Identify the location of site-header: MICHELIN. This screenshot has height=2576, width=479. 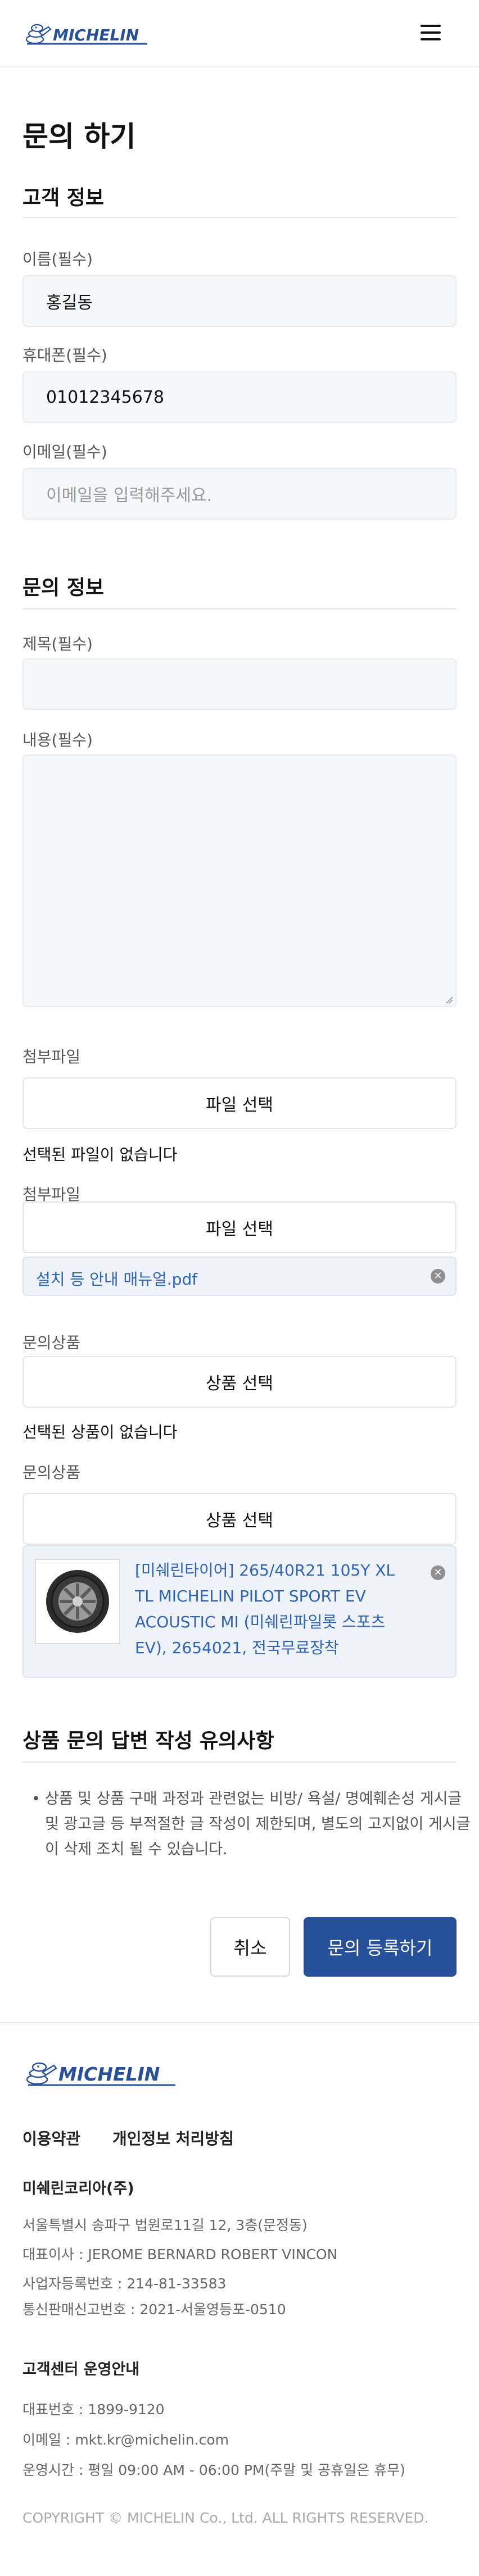
(239, 33).